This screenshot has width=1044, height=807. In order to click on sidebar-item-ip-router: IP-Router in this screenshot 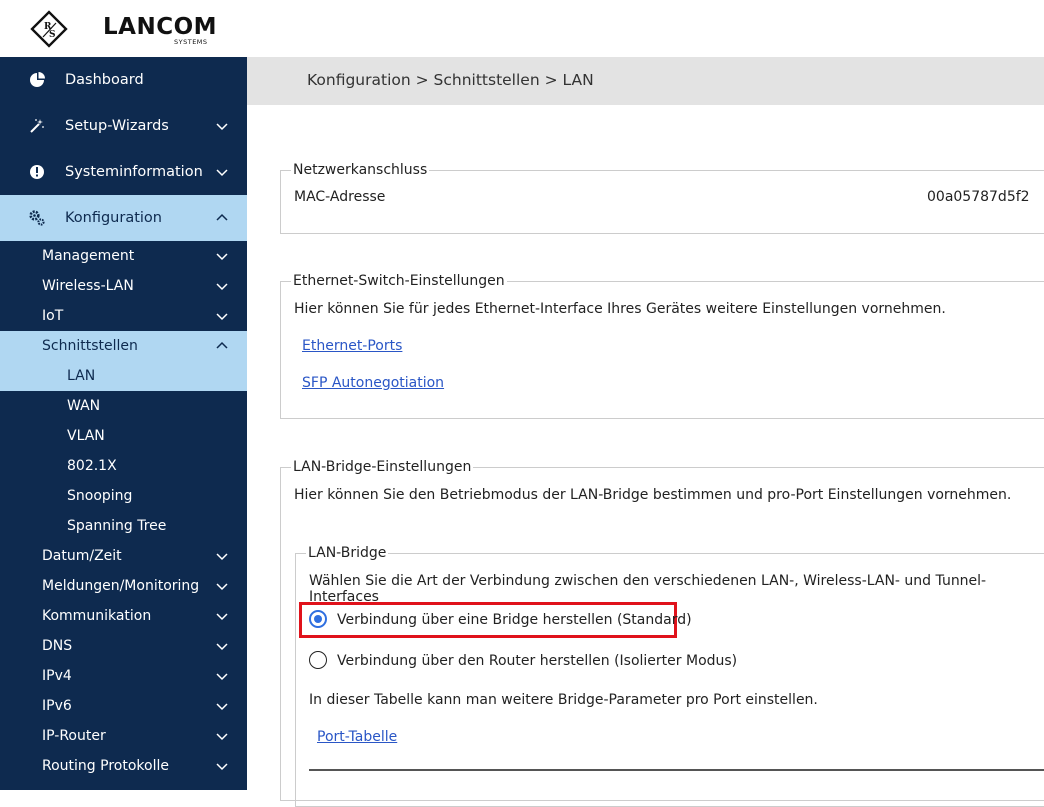, I will do `click(123, 736)`.